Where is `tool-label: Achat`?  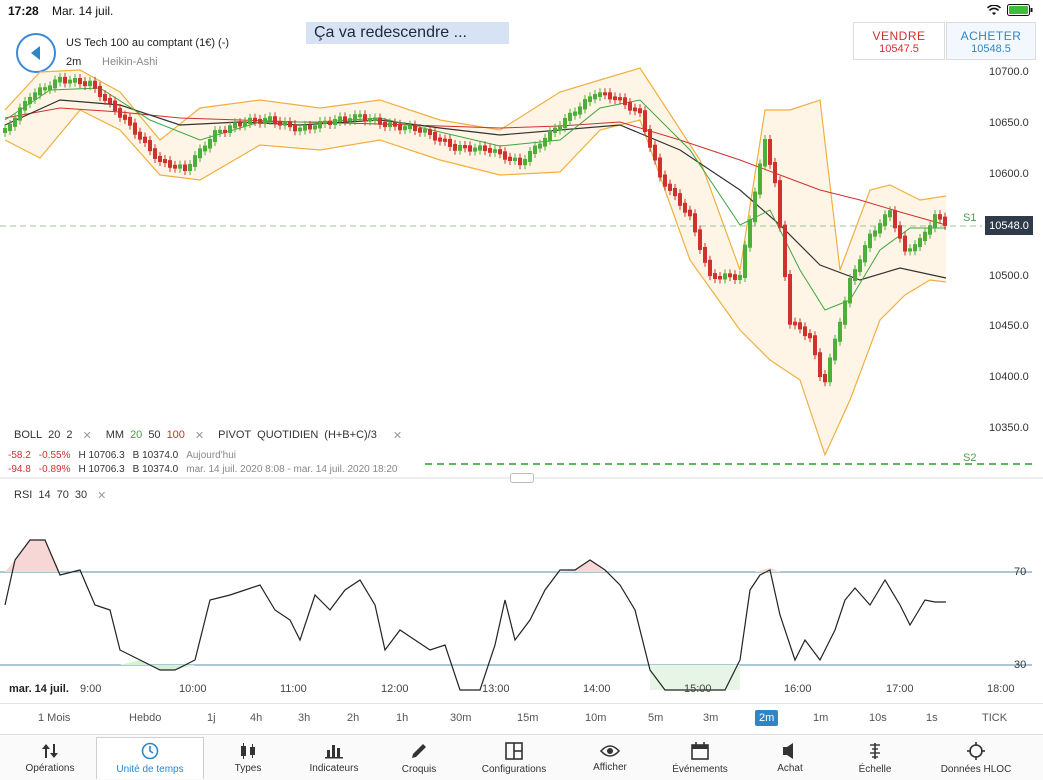 tool-label: Achat is located at coordinates (790, 768).